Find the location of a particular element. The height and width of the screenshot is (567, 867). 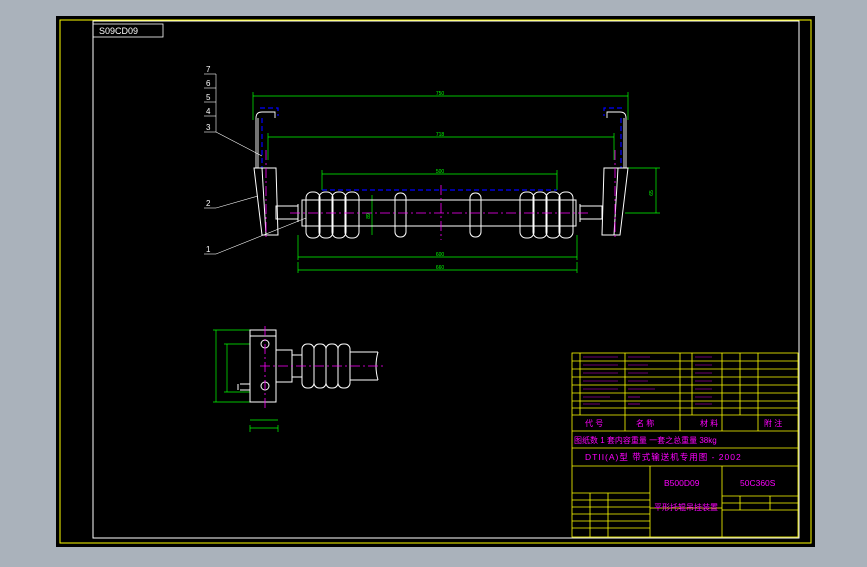

drawing-title: 平形托辊吊挂装置 is located at coordinates (686, 507).